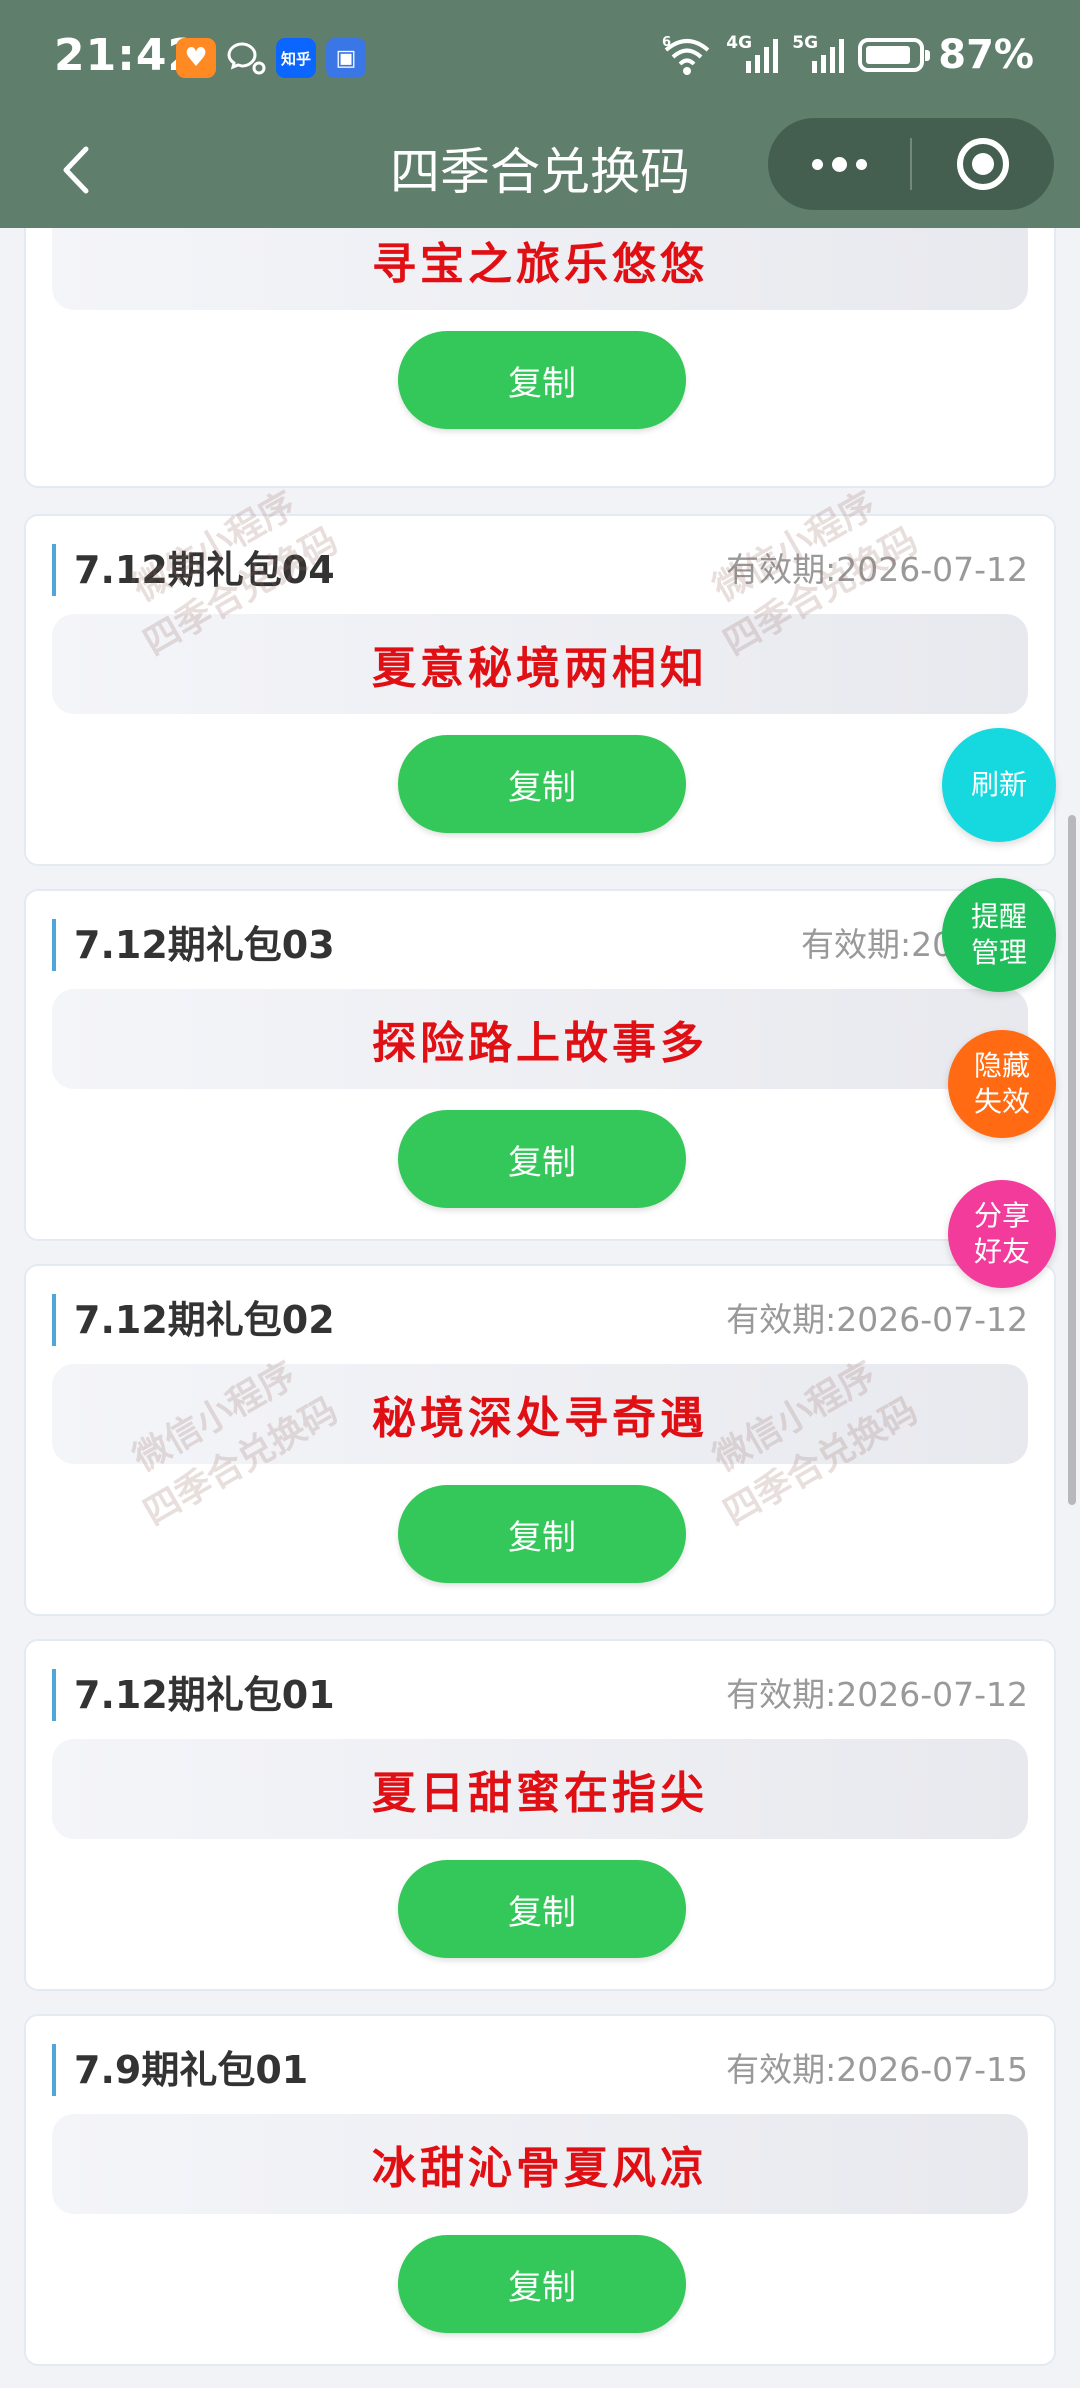 Image resolution: width=1080 pixels, height=2388 pixels. What do you see at coordinates (818, 53) in the screenshot?
I see `signal-5g-icon: 5G` at bounding box center [818, 53].